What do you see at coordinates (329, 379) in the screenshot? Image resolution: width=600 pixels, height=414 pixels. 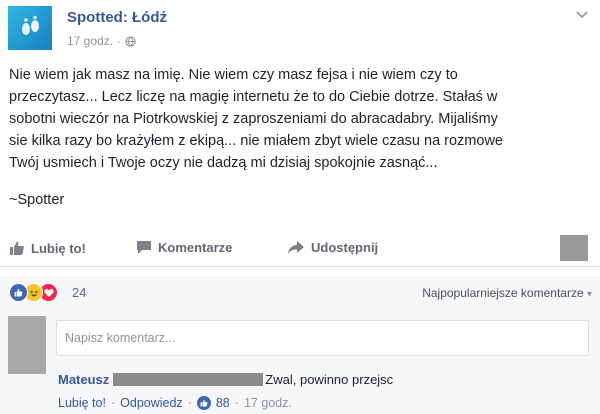 I see `comment-text: Zwal, powinno przejsc` at bounding box center [329, 379].